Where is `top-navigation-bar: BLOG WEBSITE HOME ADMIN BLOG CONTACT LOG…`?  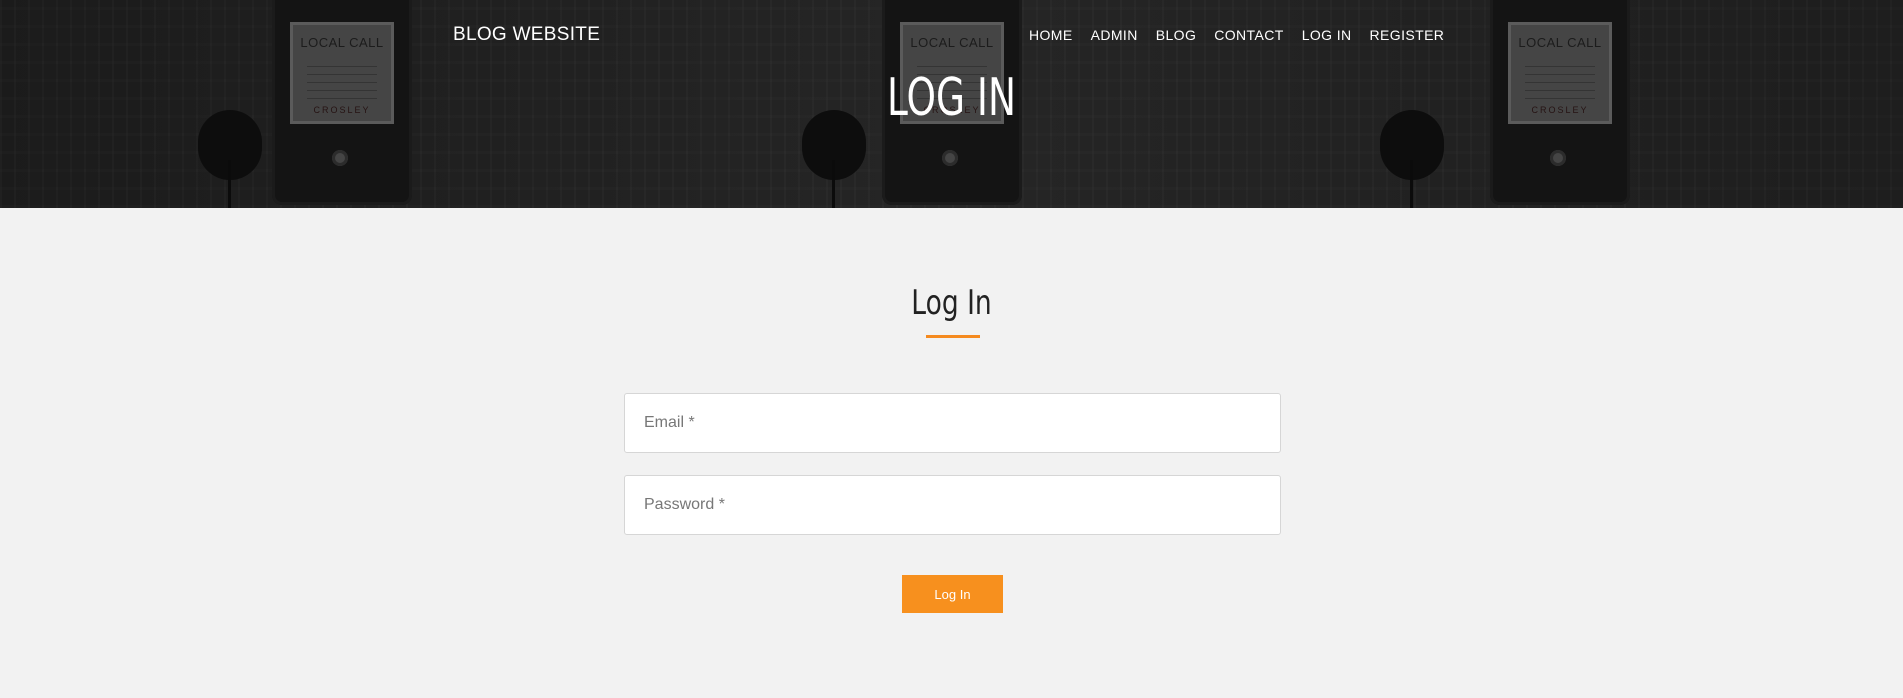
top-navigation-bar: BLOG WEBSITE HOME ADMIN BLOG CONTACT LOG… is located at coordinates (951, 35).